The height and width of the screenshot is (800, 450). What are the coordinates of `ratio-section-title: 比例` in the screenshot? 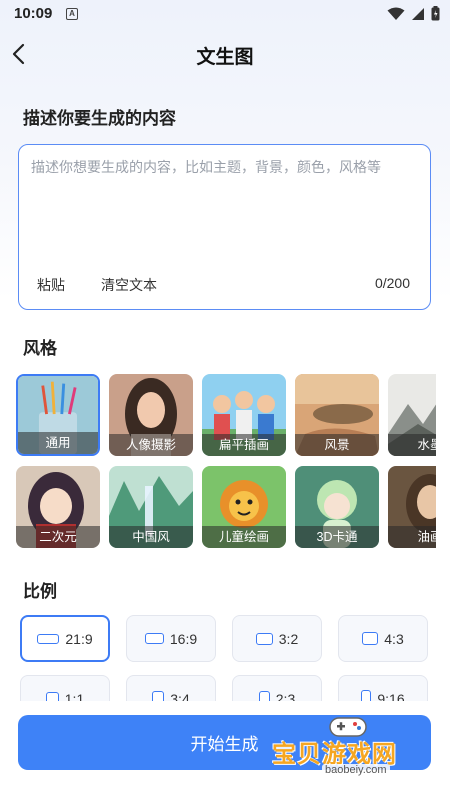 It's located at (40, 591).